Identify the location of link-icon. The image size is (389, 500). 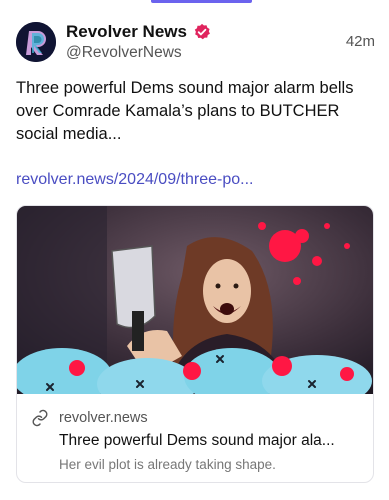
(40, 418).